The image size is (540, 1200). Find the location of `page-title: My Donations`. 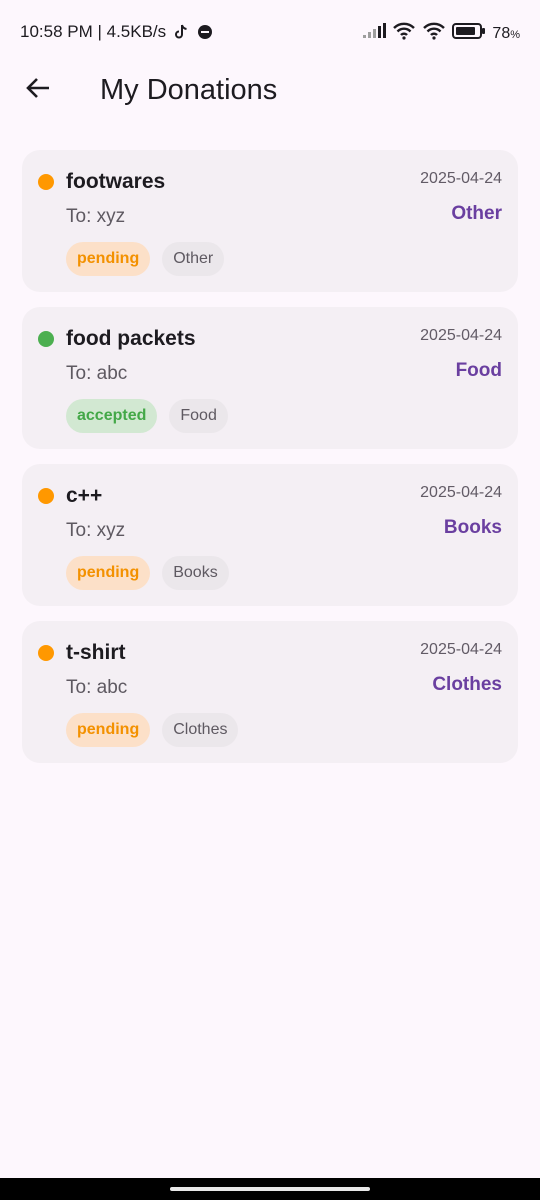

page-title: My Donations is located at coordinates (189, 90).